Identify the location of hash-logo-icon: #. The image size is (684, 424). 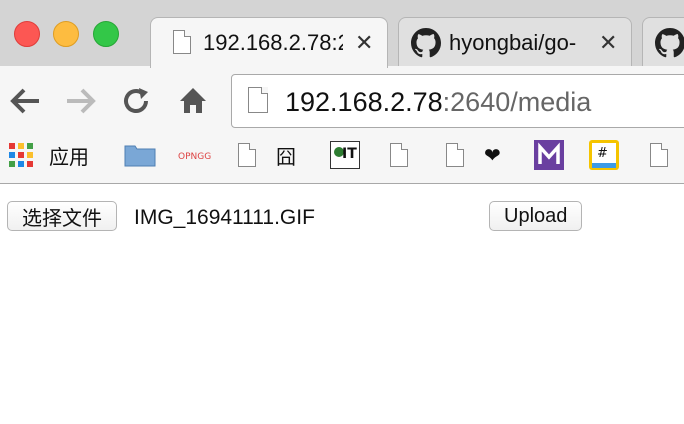
(604, 155).